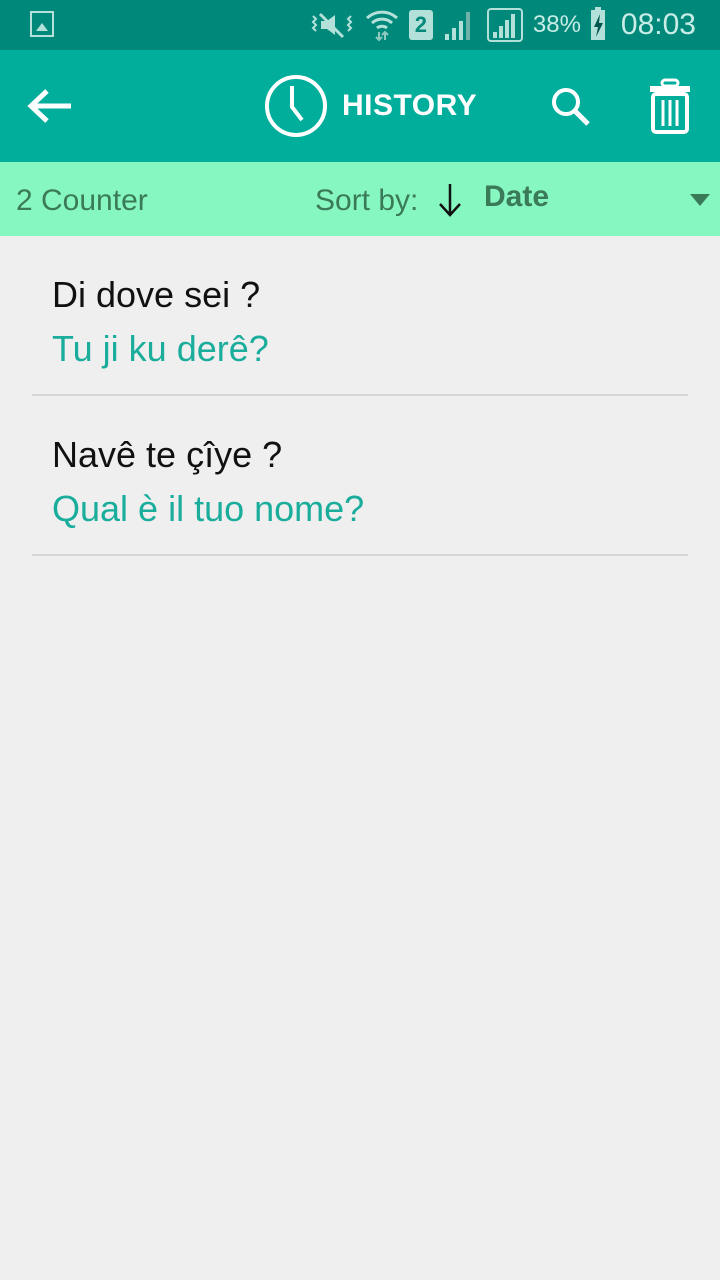 This screenshot has height=1280, width=720. I want to click on translation-text: Tu ji ku derê?, so click(160, 348).